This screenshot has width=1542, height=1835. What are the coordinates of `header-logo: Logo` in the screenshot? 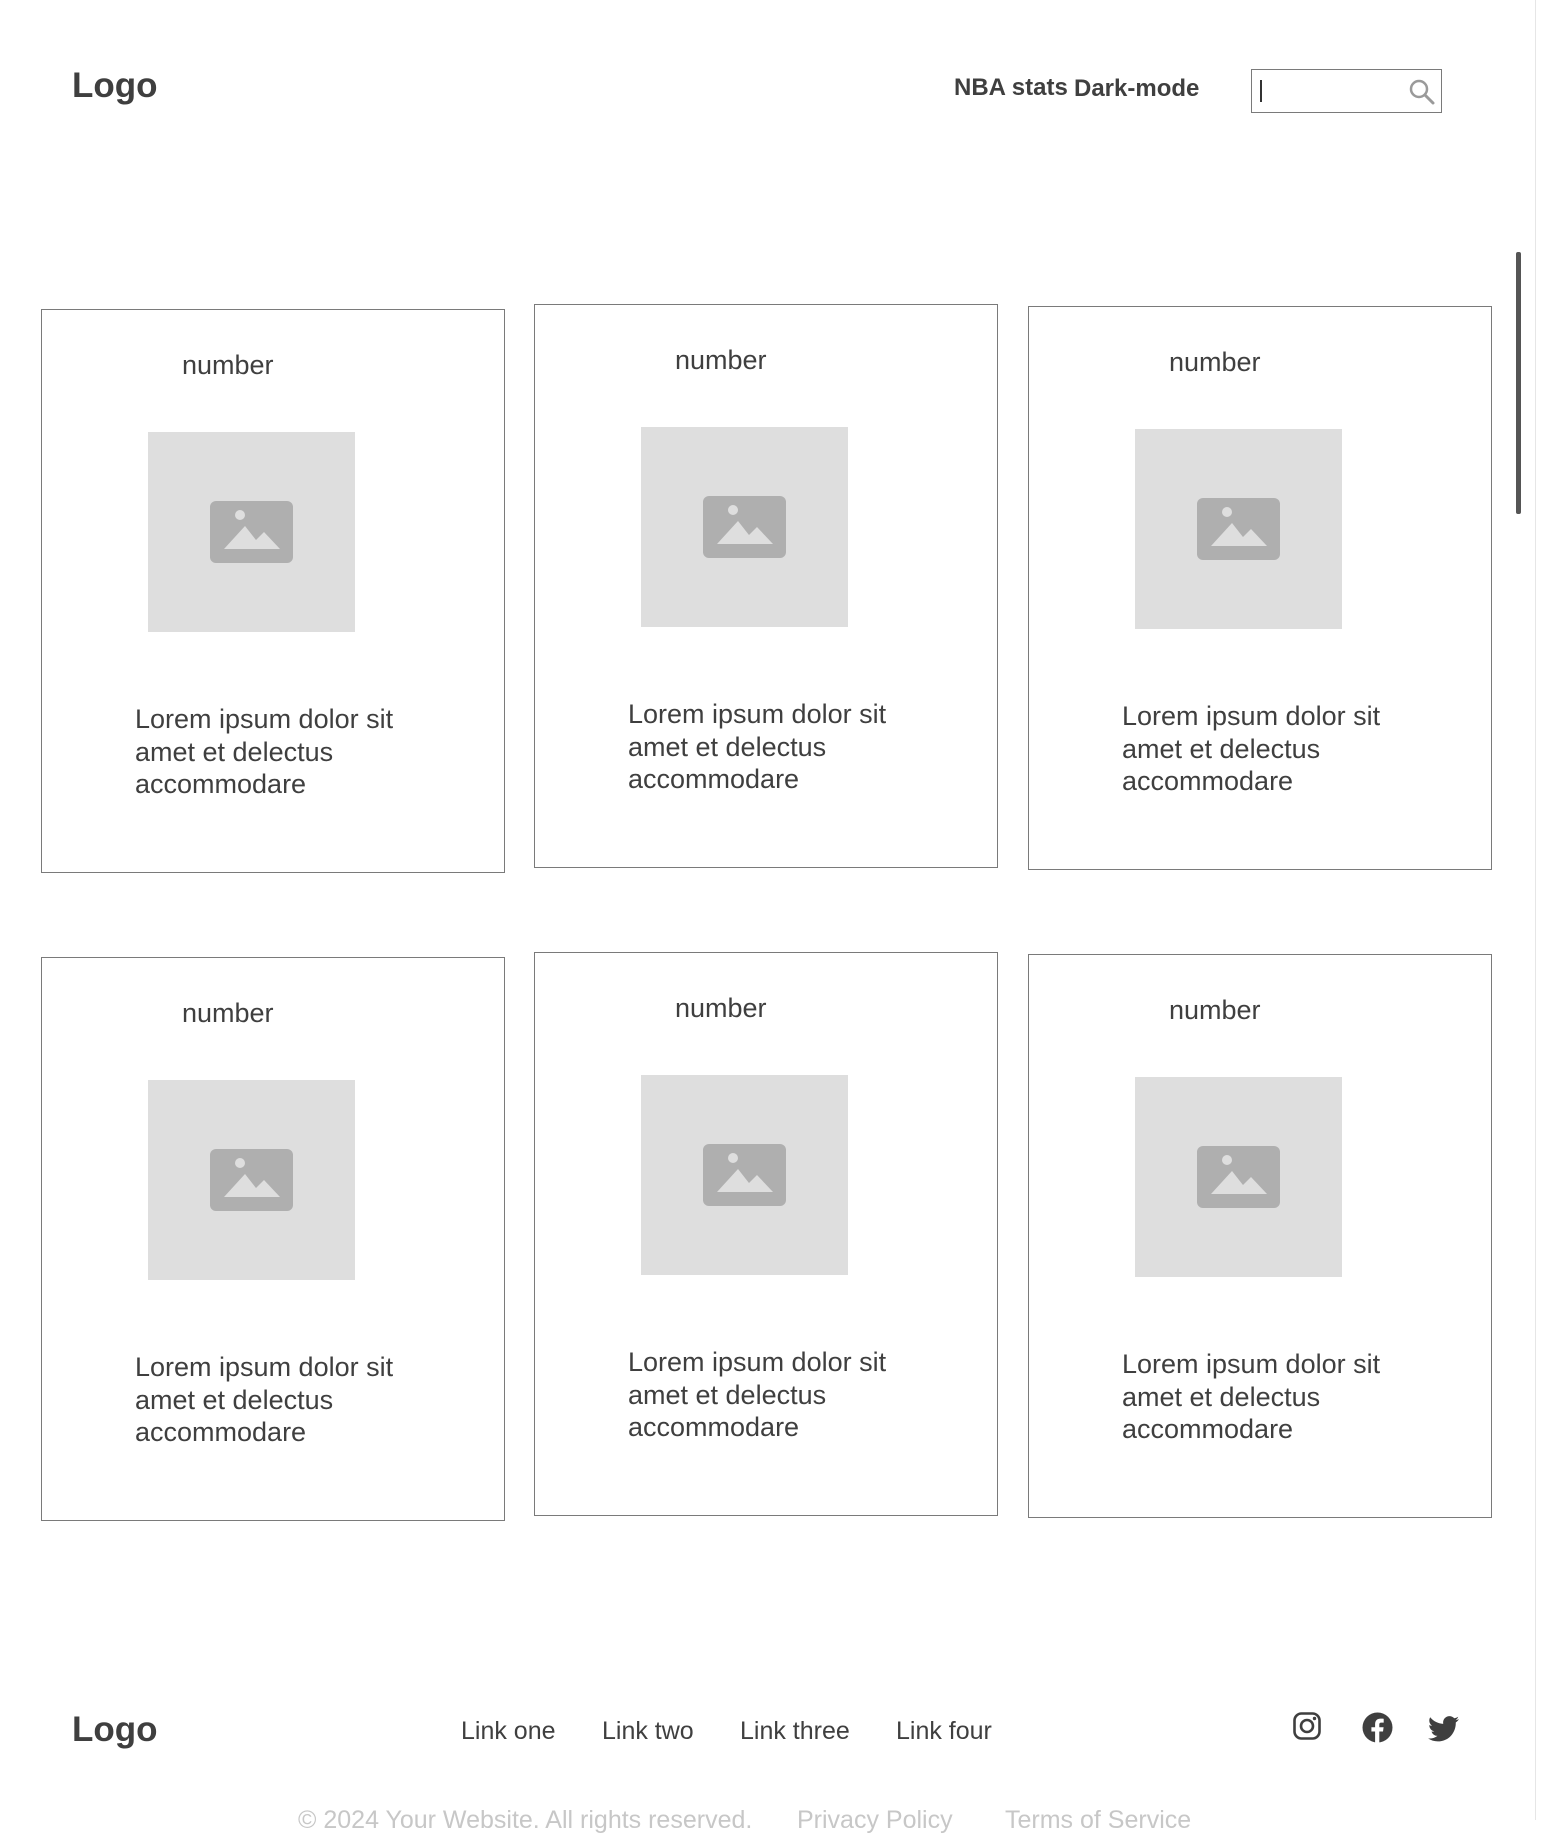 It's located at (115, 86).